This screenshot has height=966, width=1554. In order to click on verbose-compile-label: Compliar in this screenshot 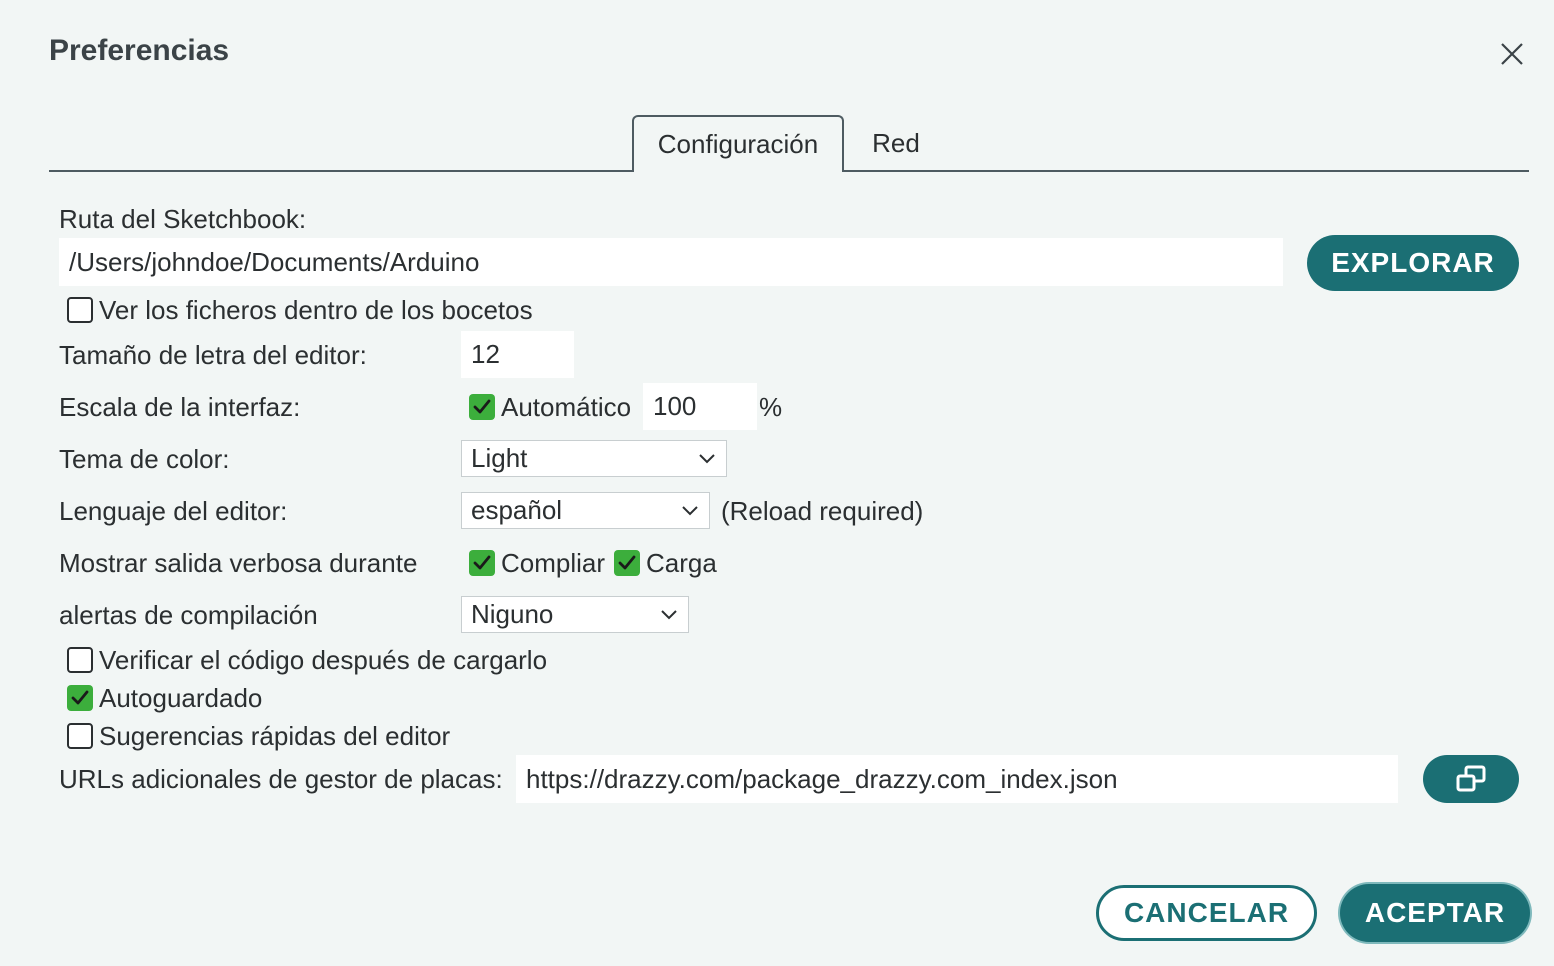, I will do `click(553, 563)`.